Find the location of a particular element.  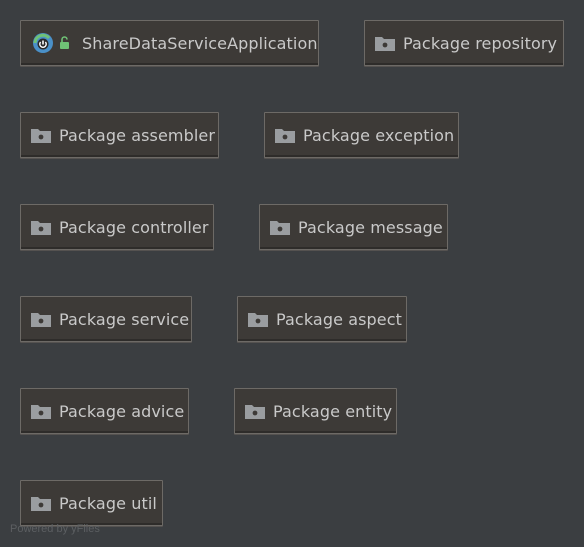

node-package-repository: Package repository is located at coordinates (464, 43).